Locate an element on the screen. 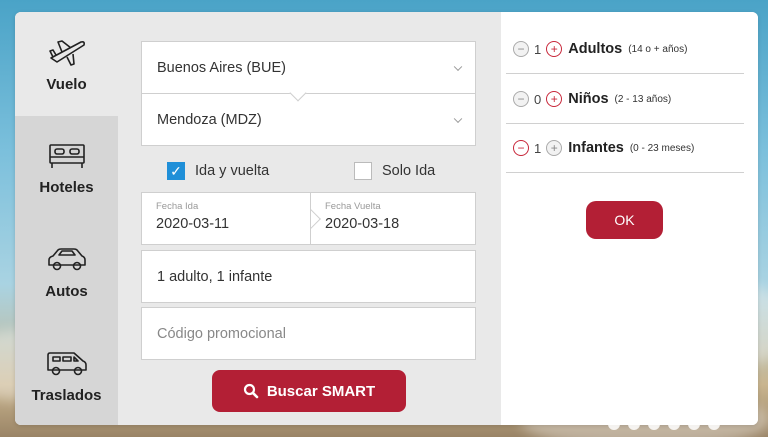 The image size is (768, 437). category-sidebar: Vuelo Hoteles Autos Traslados is located at coordinates (66, 218).